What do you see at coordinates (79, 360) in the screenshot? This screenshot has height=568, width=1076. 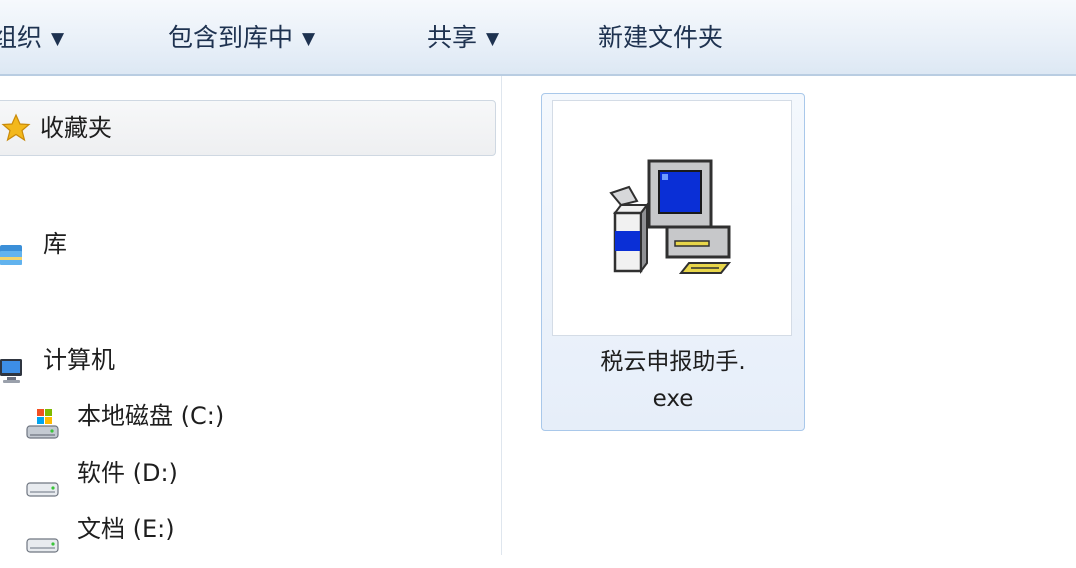 I see `computer-label: 计算机` at bounding box center [79, 360].